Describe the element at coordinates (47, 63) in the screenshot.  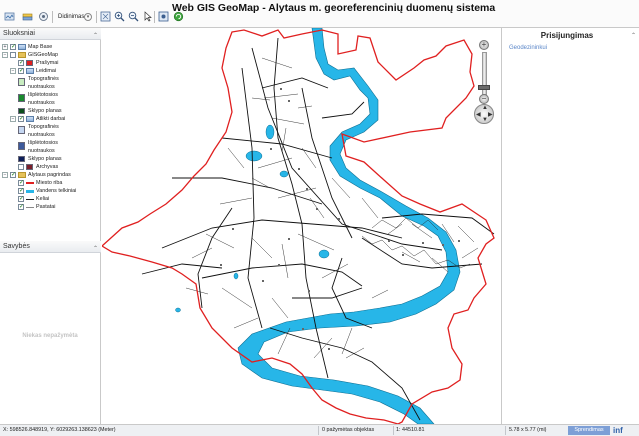
I see `layer-label: Prašymai` at that location.